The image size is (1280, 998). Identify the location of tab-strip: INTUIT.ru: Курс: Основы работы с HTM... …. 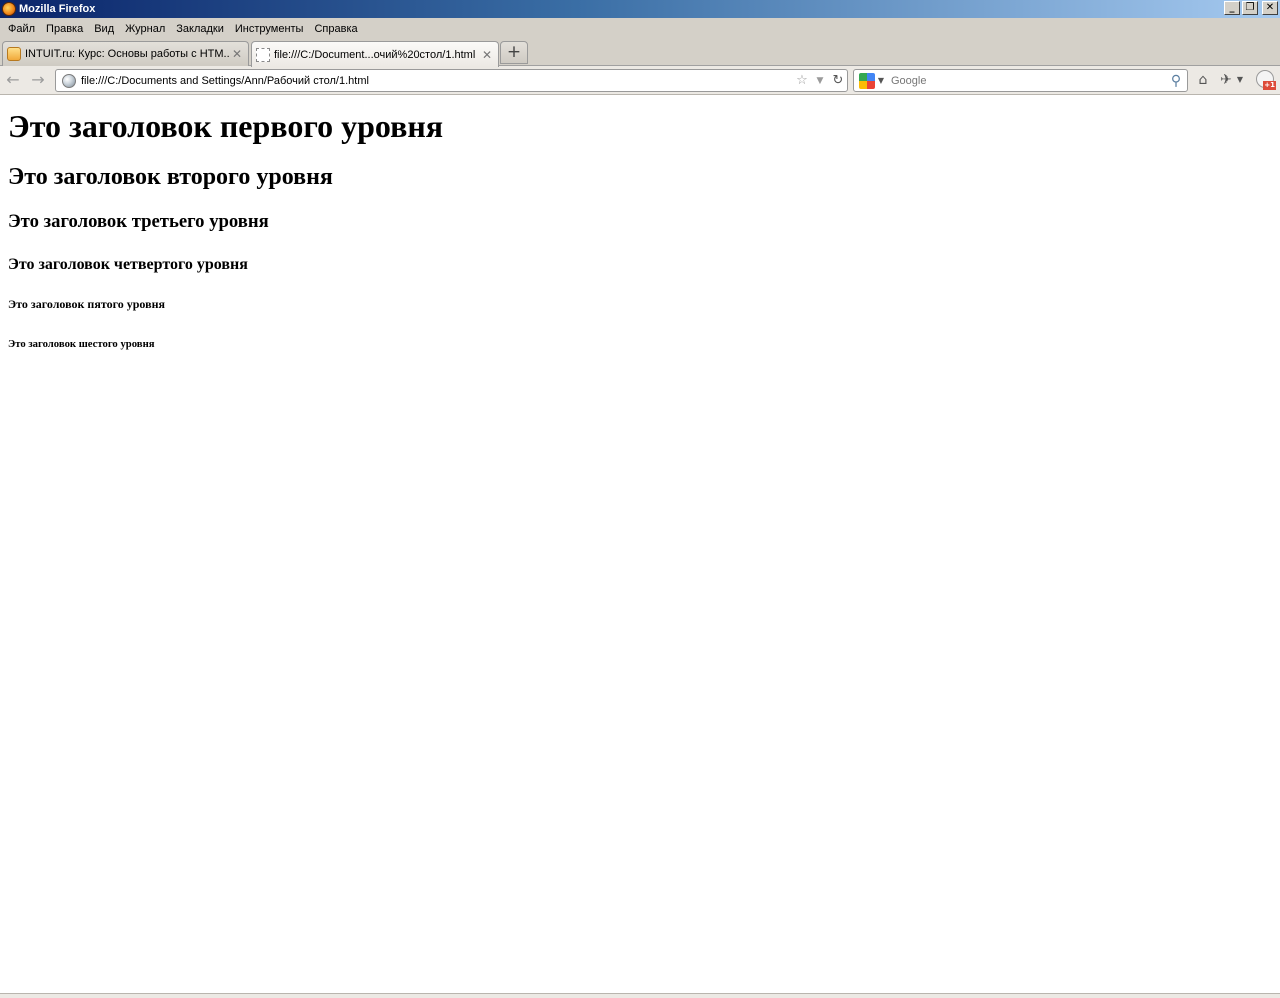
(640, 53).